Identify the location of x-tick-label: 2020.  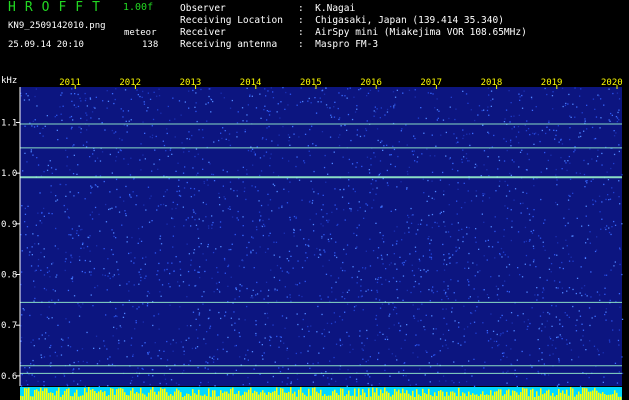
(612, 83).